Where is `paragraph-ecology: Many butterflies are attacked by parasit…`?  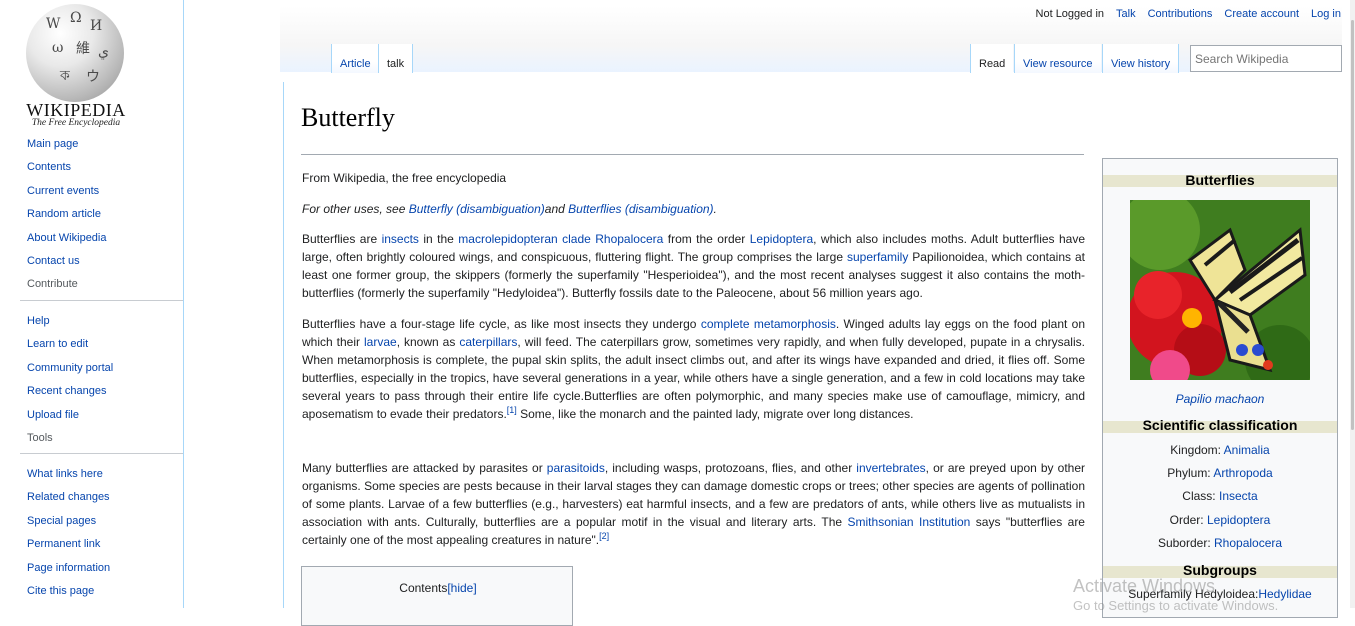
paragraph-ecology: Many butterflies are attacked by parasit… is located at coordinates (693, 504).